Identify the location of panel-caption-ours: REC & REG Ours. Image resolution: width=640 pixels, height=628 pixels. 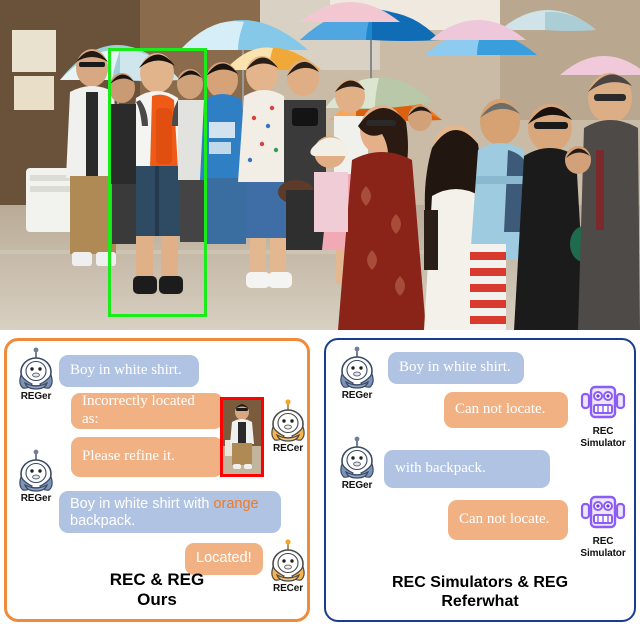
(157, 590).